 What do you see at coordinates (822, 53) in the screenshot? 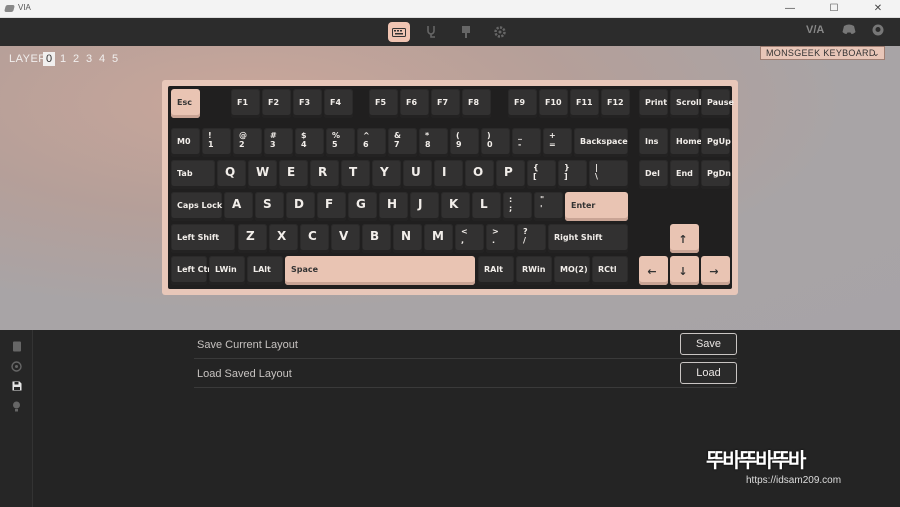
I see `keyboard-select: MONSGEEK KEYBOARD ⌄` at bounding box center [822, 53].